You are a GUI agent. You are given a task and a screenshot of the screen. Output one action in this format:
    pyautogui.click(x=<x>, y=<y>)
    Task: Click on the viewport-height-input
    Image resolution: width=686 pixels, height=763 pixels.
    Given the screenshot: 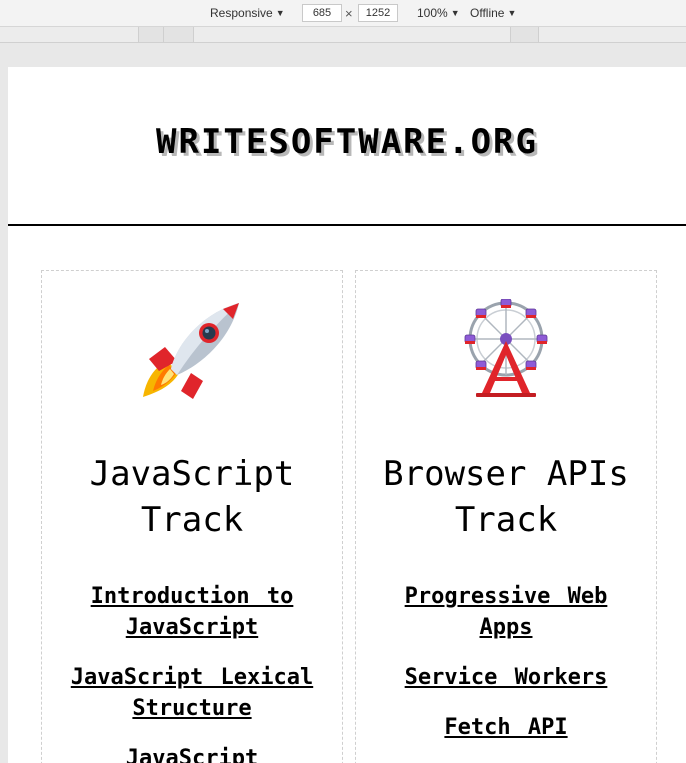 What is the action you would take?
    pyautogui.click(x=378, y=13)
    